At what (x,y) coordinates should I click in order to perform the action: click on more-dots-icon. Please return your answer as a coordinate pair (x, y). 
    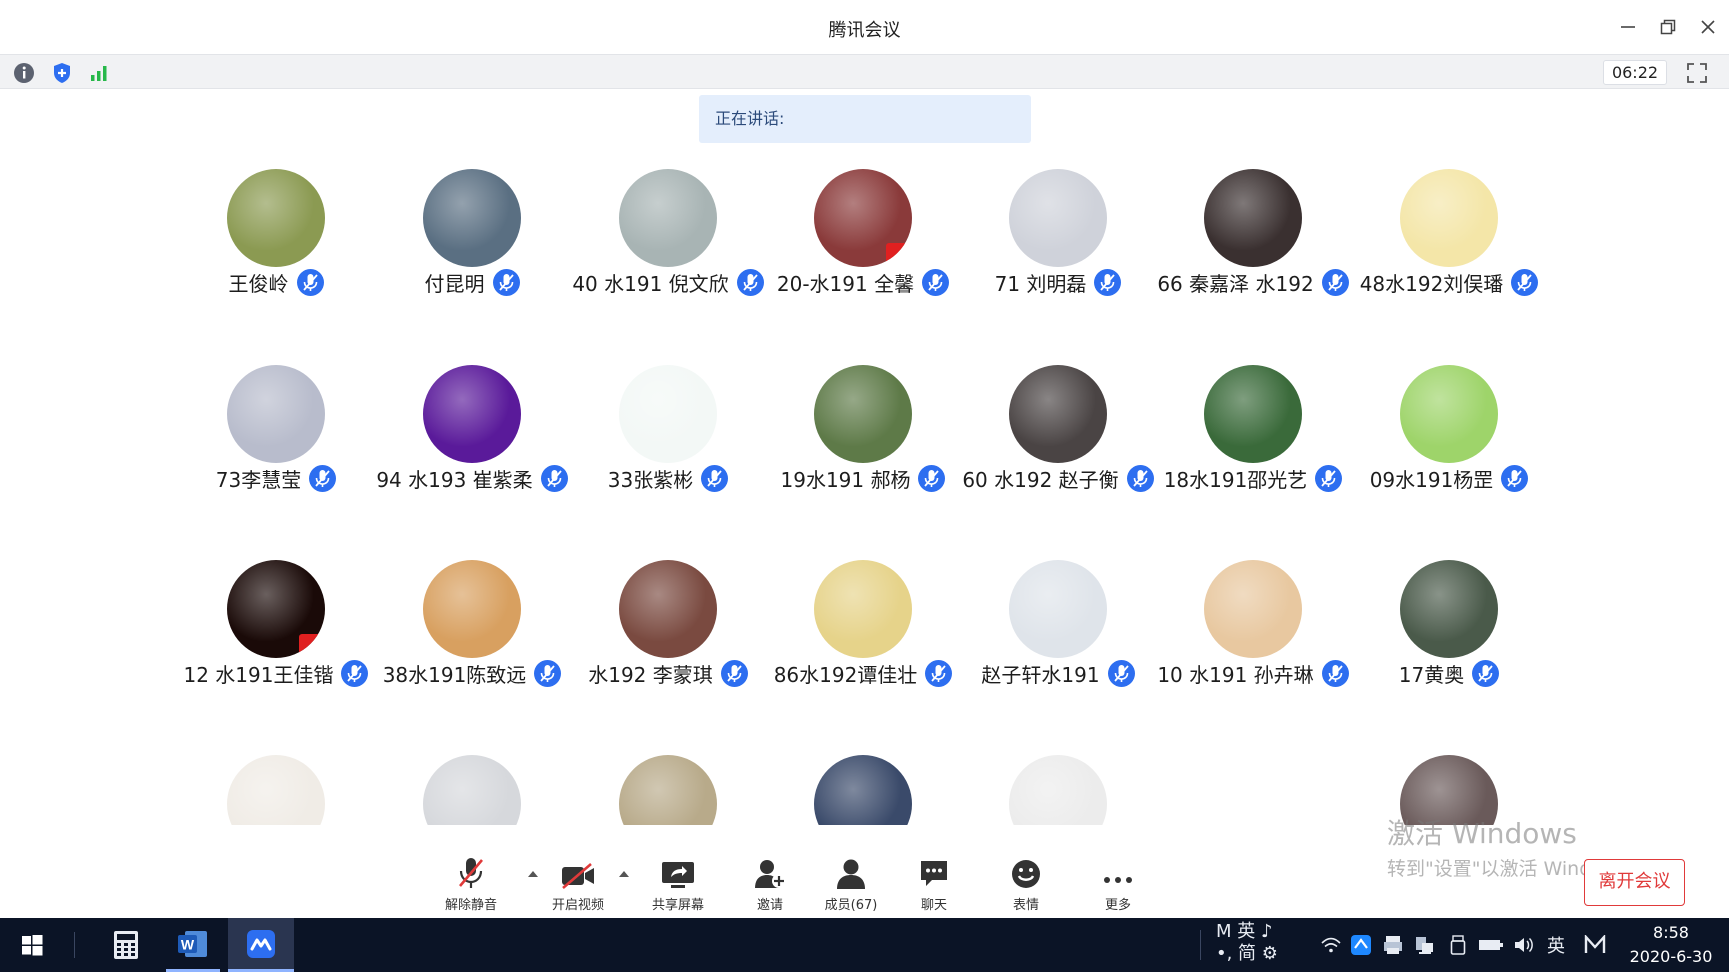
    Looking at the image, I should click on (1118, 880).